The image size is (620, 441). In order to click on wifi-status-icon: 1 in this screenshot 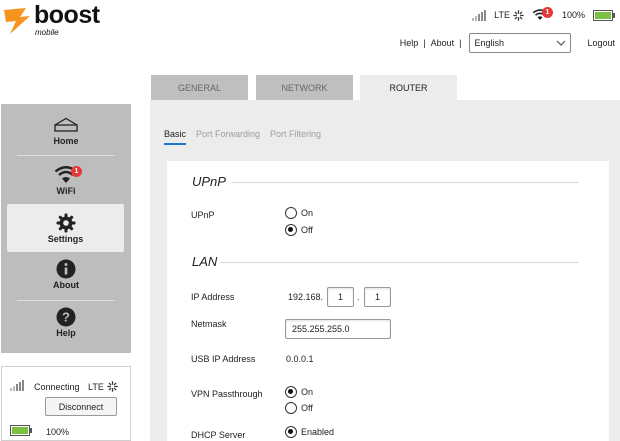, I will do `click(542, 14)`.